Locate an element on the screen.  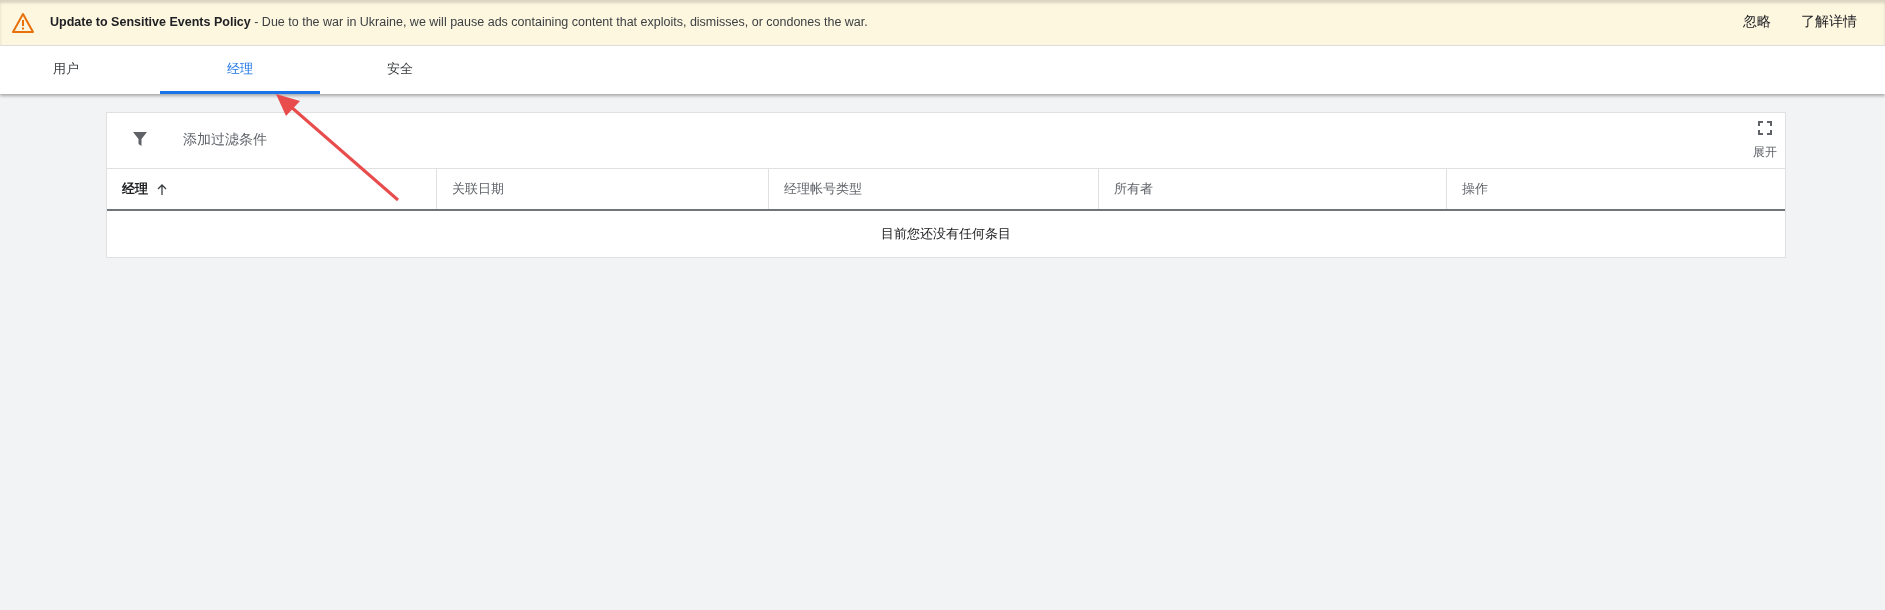
column-header: 经理帐号类型 is located at coordinates (823, 189).